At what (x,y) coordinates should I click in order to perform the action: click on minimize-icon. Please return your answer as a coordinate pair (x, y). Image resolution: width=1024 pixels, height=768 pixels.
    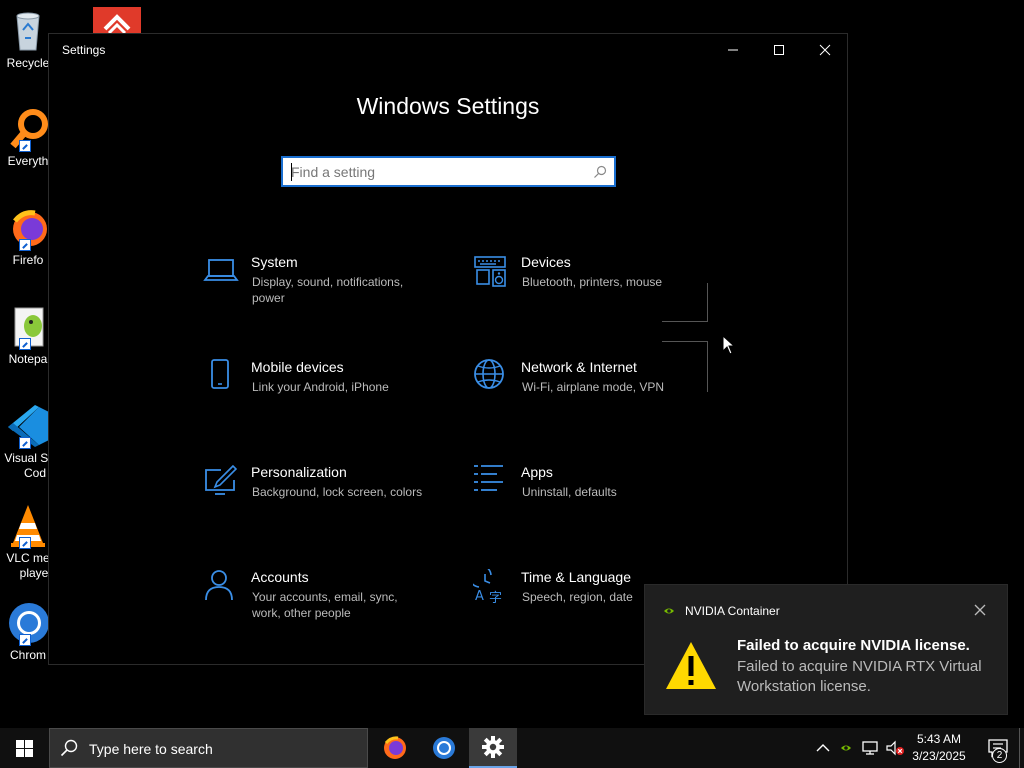
    Looking at the image, I should click on (733, 50).